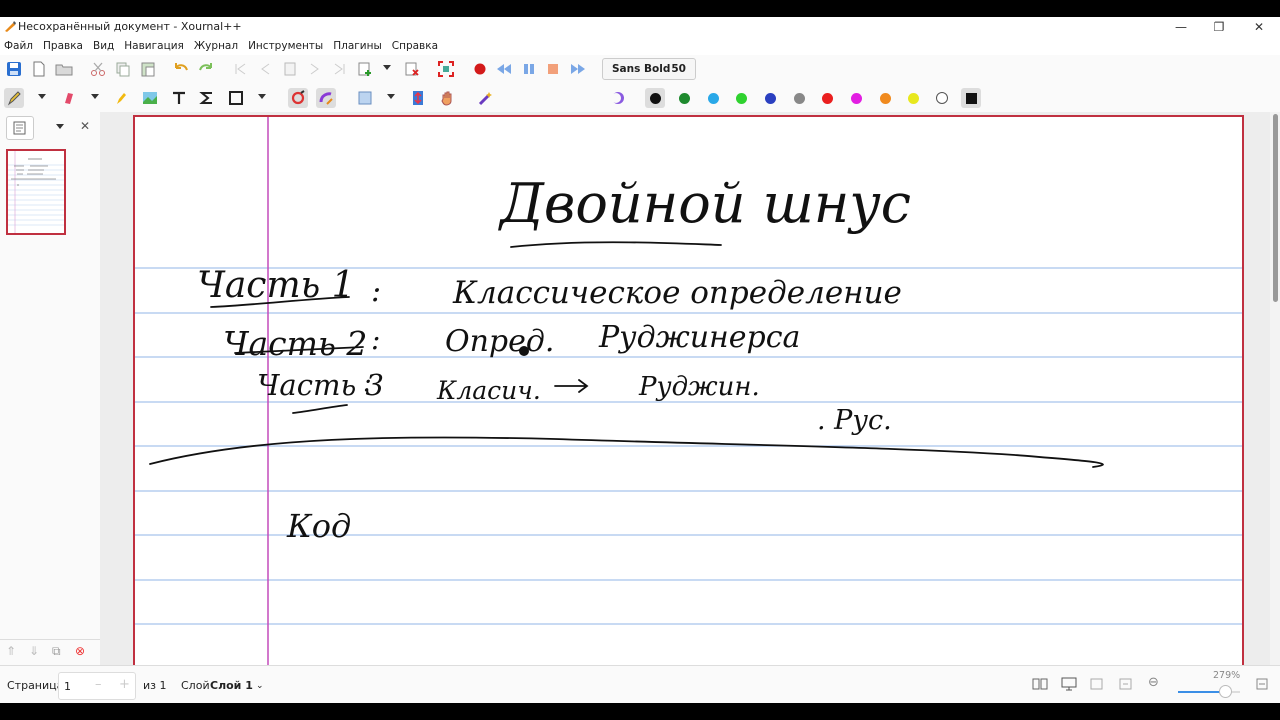  What do you see at coordinates (95, 96) in the screenshot?
I see `eraser-options-dropdown` at bounding box center [95, 96].